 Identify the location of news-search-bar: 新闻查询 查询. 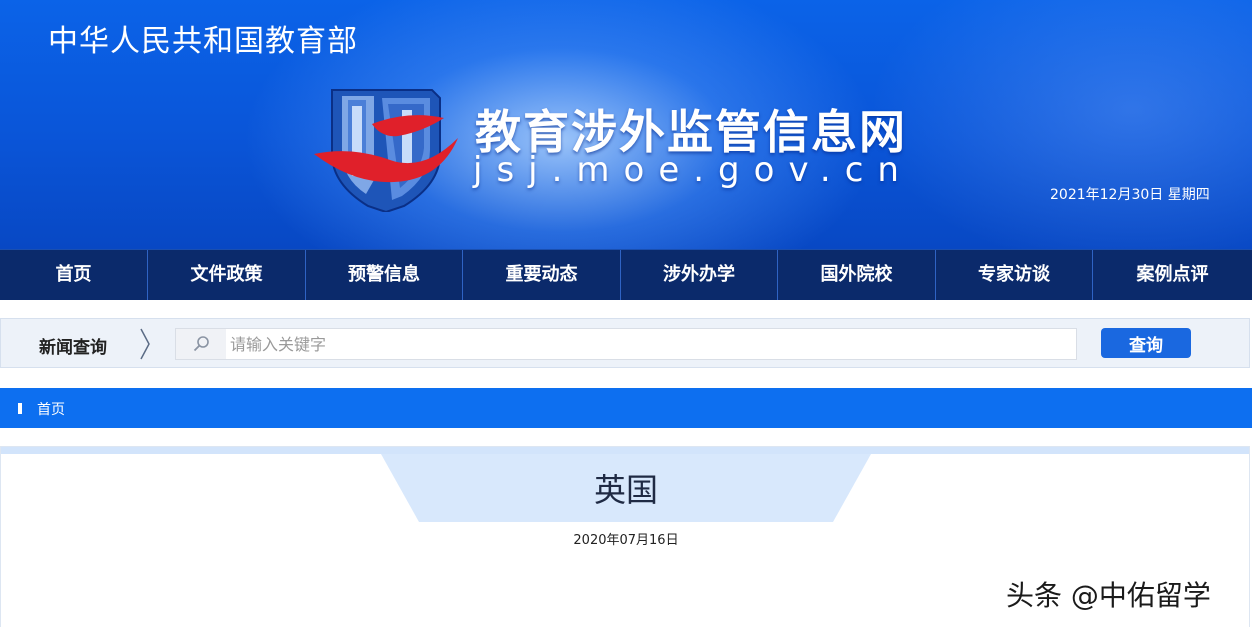
(625, 343).